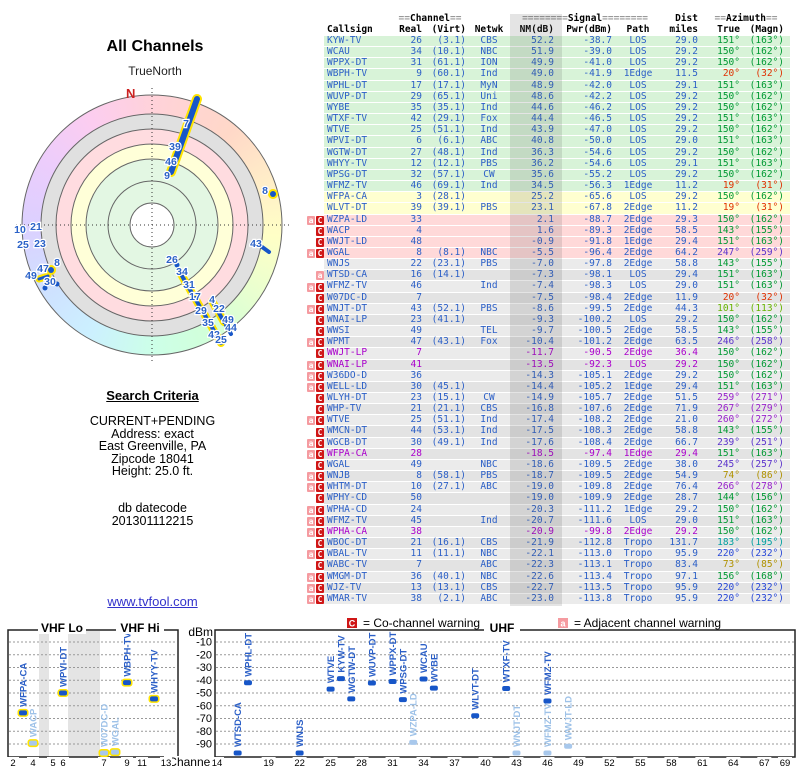 This screenshot has height=768, width=800. What do you see at coordinates (597, 52) in the screenshot?
I see `cell-pw: -39.0` at bounding box center [597, 52].